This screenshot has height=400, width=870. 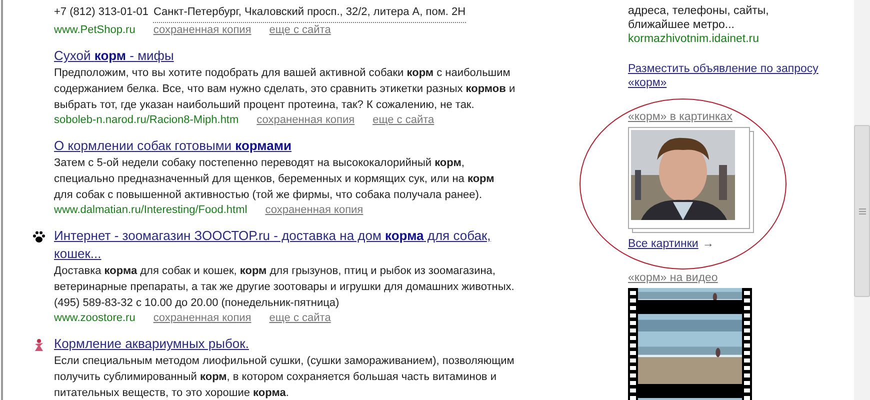 I want to click on arrow-icon: →, so click(x=708, y=244).